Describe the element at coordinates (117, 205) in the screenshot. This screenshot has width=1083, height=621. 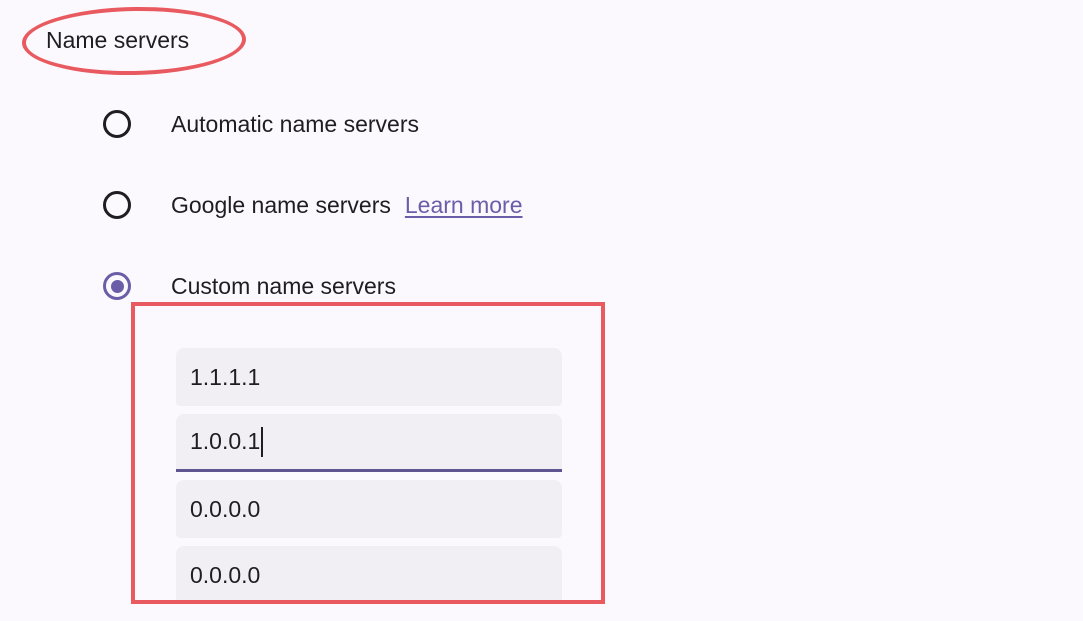
I see `google-radio-icon` at that location.